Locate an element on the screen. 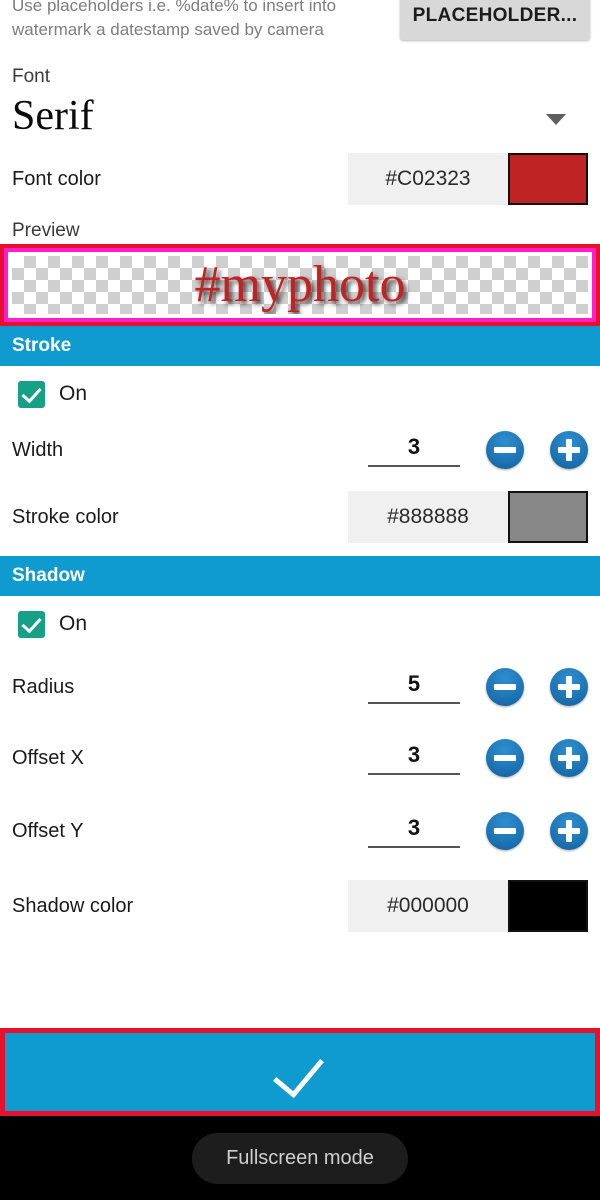 The height and width of the screenshot is (1200, 600). shadow-color-row: Shadow color #000000 is located at coordinates (300, 906).